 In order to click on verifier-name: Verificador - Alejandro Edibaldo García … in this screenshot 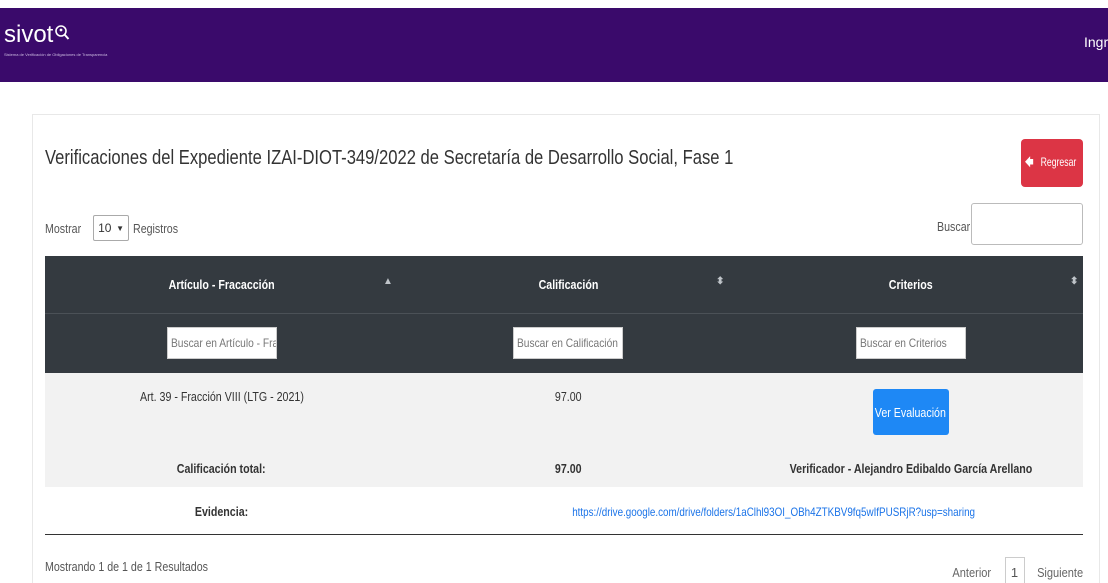, I will do `click(910, 468)`.